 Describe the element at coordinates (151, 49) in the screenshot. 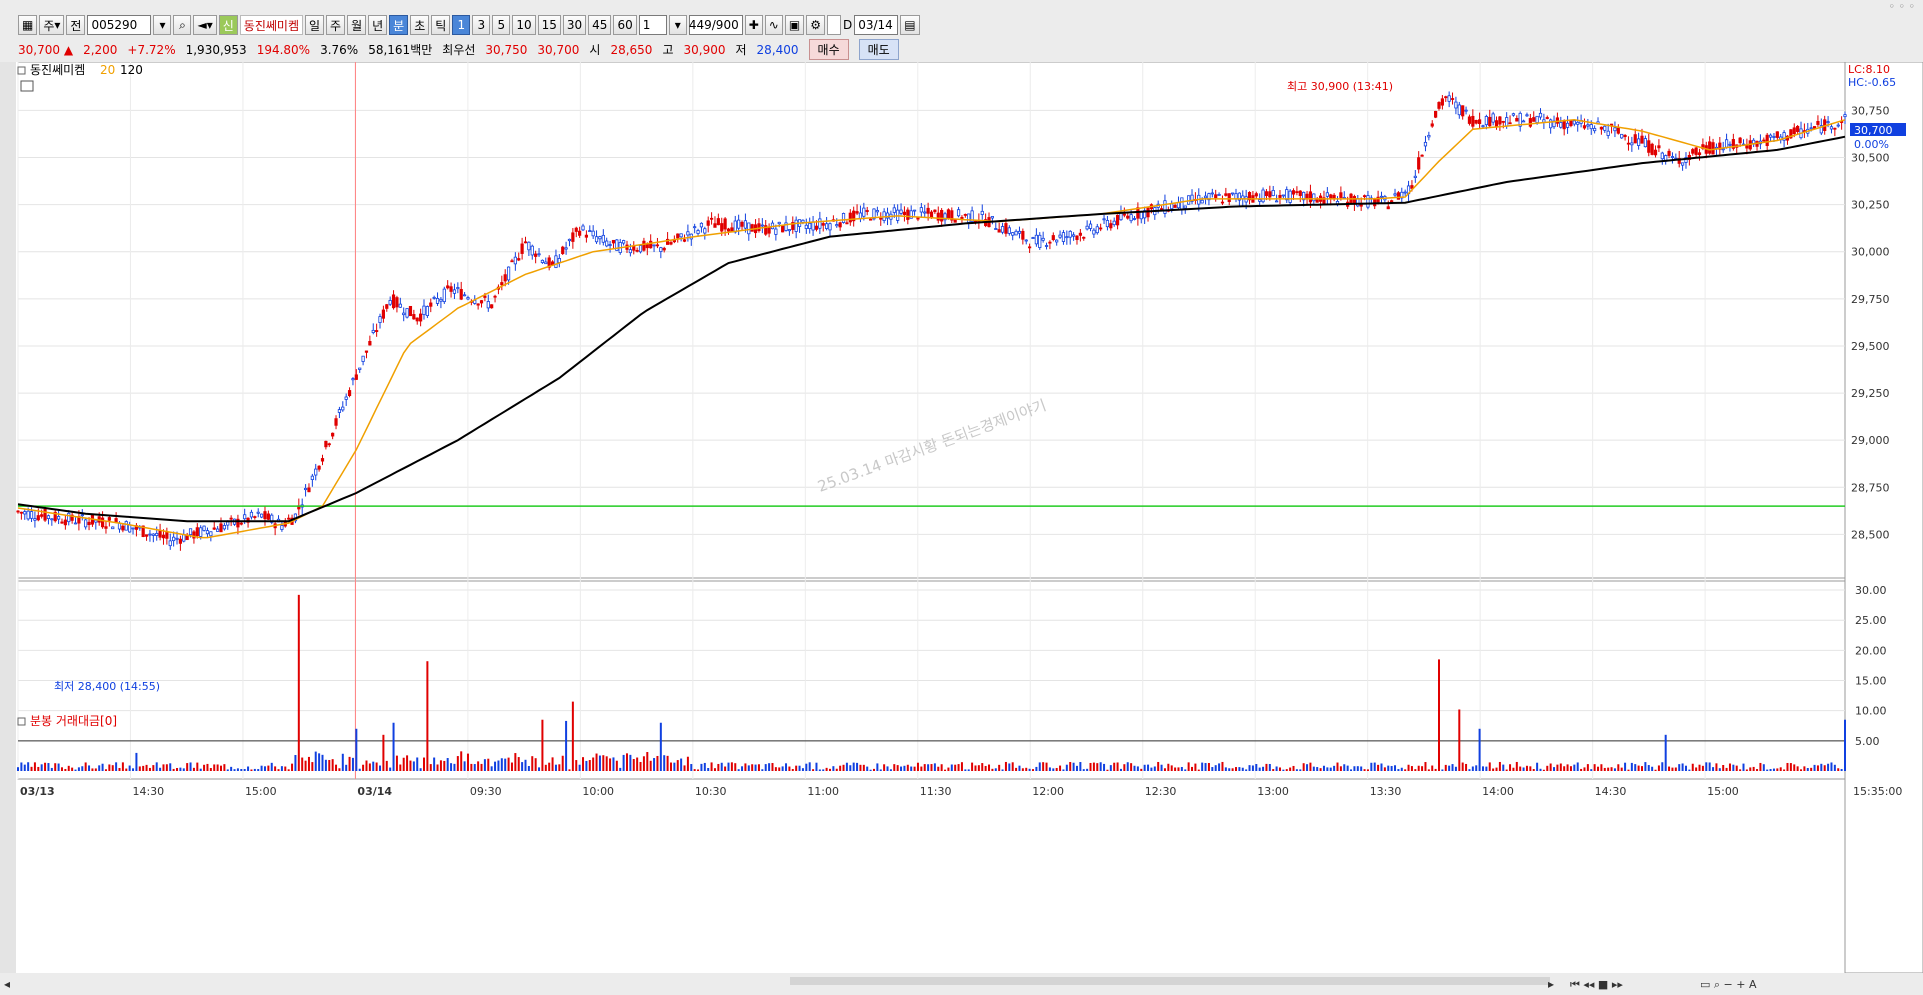

I see `change-pct: +7.72%` at that location.